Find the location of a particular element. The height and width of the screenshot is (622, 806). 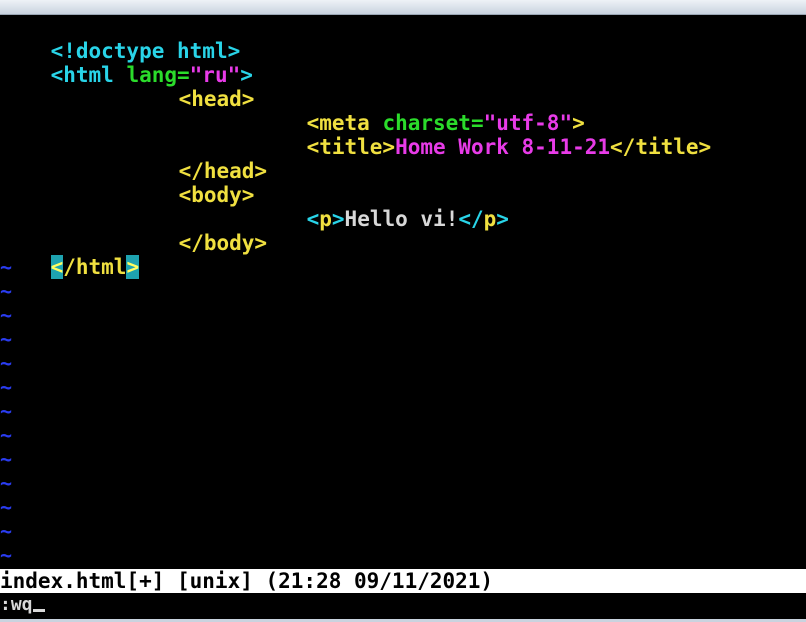

code-line-7: <body> is located at coordinates (191, 183).